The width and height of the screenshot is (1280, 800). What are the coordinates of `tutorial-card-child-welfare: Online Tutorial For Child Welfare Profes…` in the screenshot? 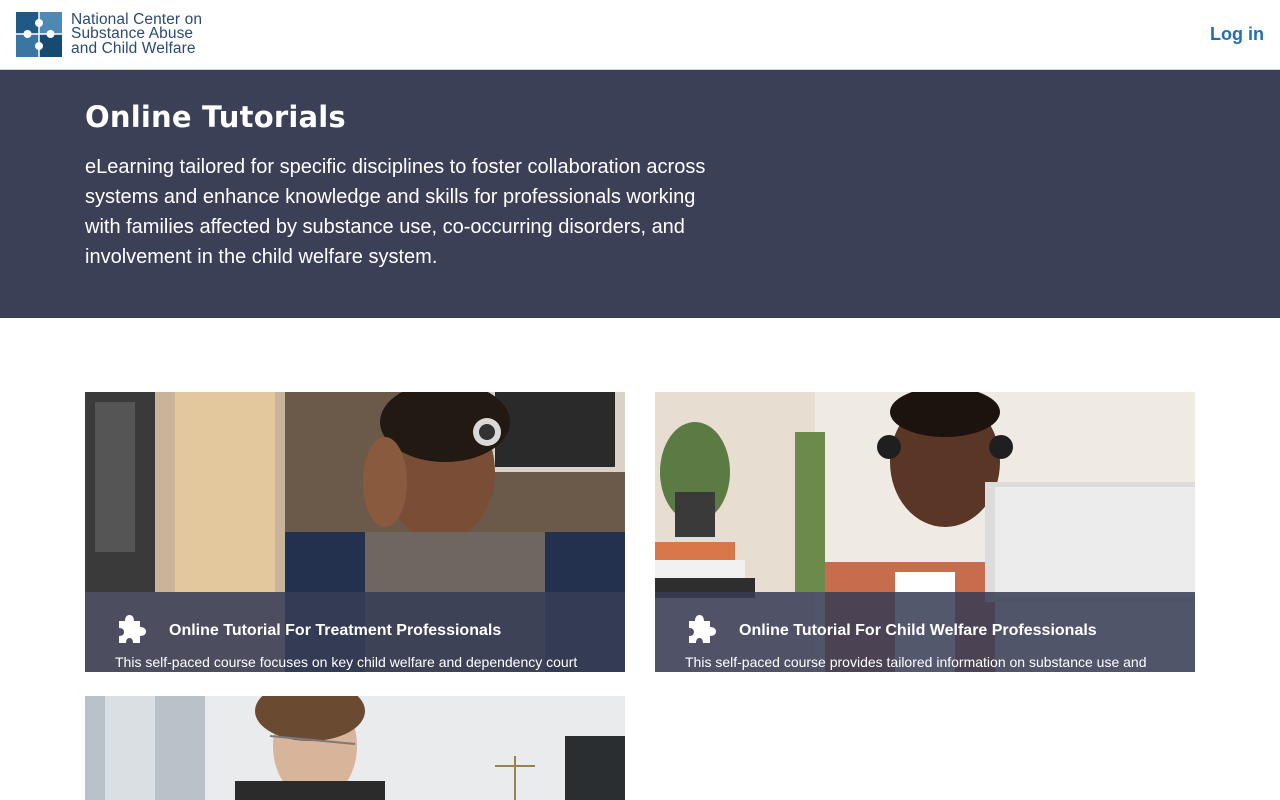 It's located at (925, 532).